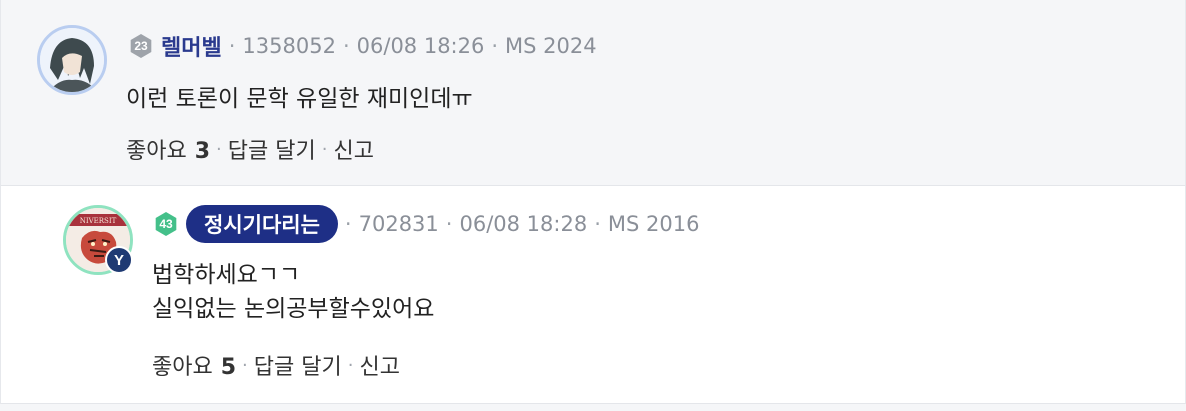 This screenshot has height=411, width=1186. I want to click on nickname: 렐머벨, so click(191, 46).